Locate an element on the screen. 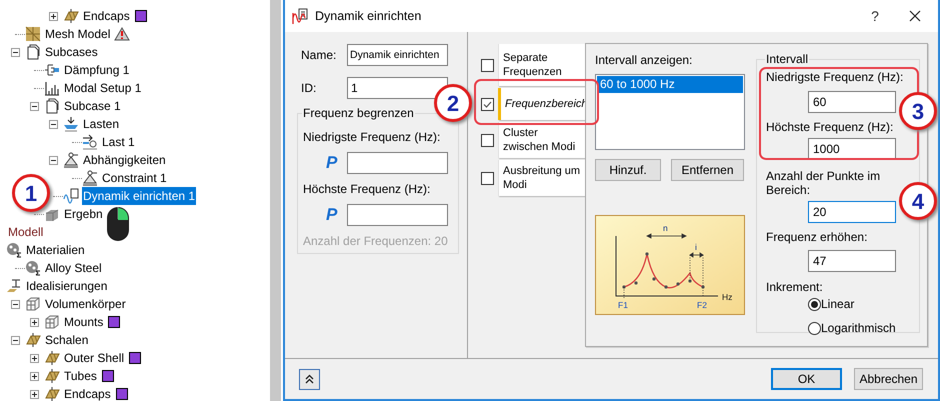  name-field: Dynamik einrichten is located at coordinates (397, 55).